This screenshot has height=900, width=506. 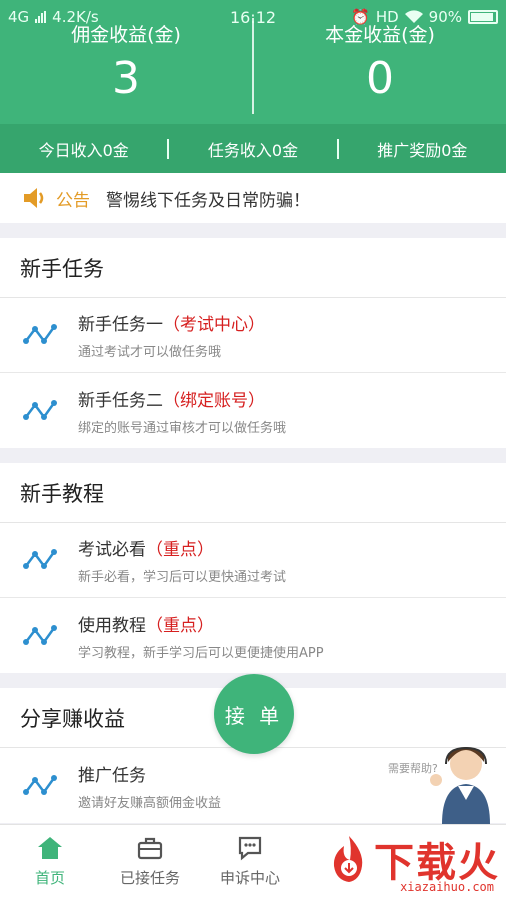 I want to click on principal-earnings: 本金收益(金) 0, so click(x=380, y=74).